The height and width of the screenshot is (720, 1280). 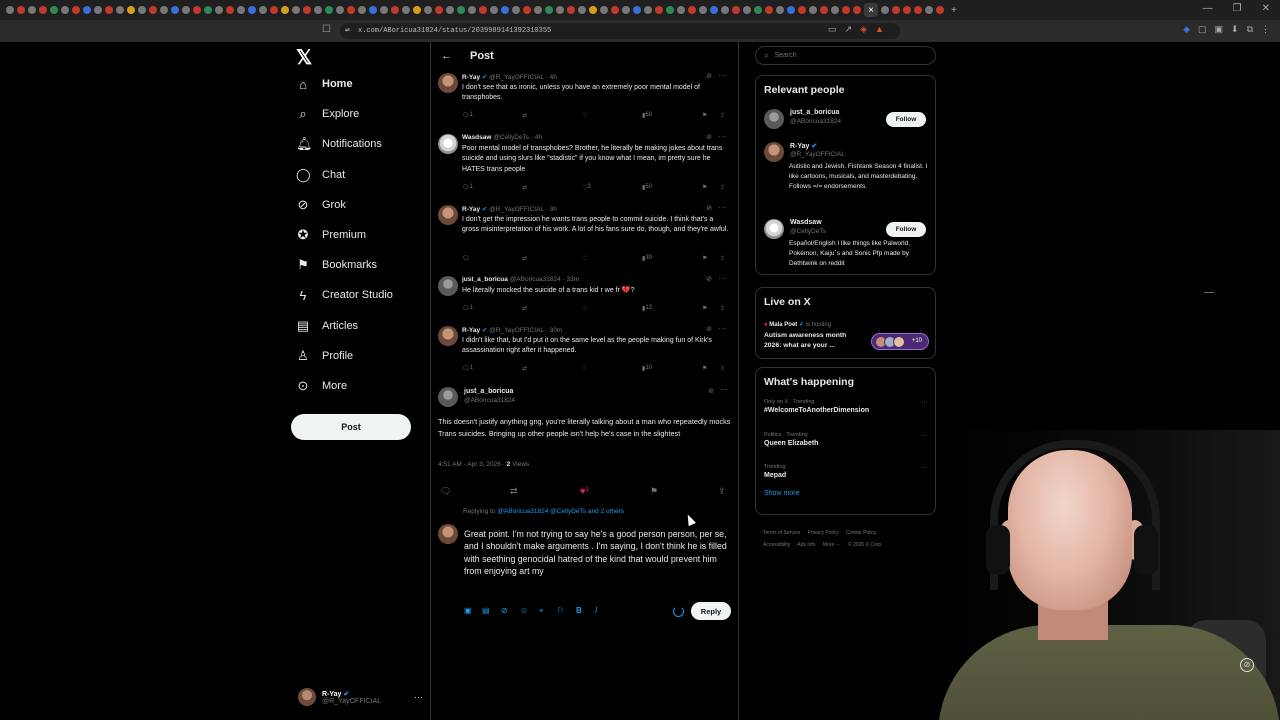 What do you see at coordinates (781, 533) in the screenshot?
I see `footer-link: Terms of Service` at bounding box center [781, 533].